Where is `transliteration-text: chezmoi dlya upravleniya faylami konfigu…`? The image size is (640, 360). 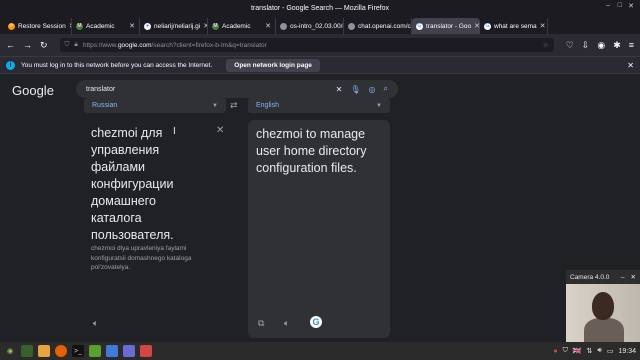 transliteration-text: chezmoi dlya upravleniya faylami konfigu… is located at coordinates (141, 258).